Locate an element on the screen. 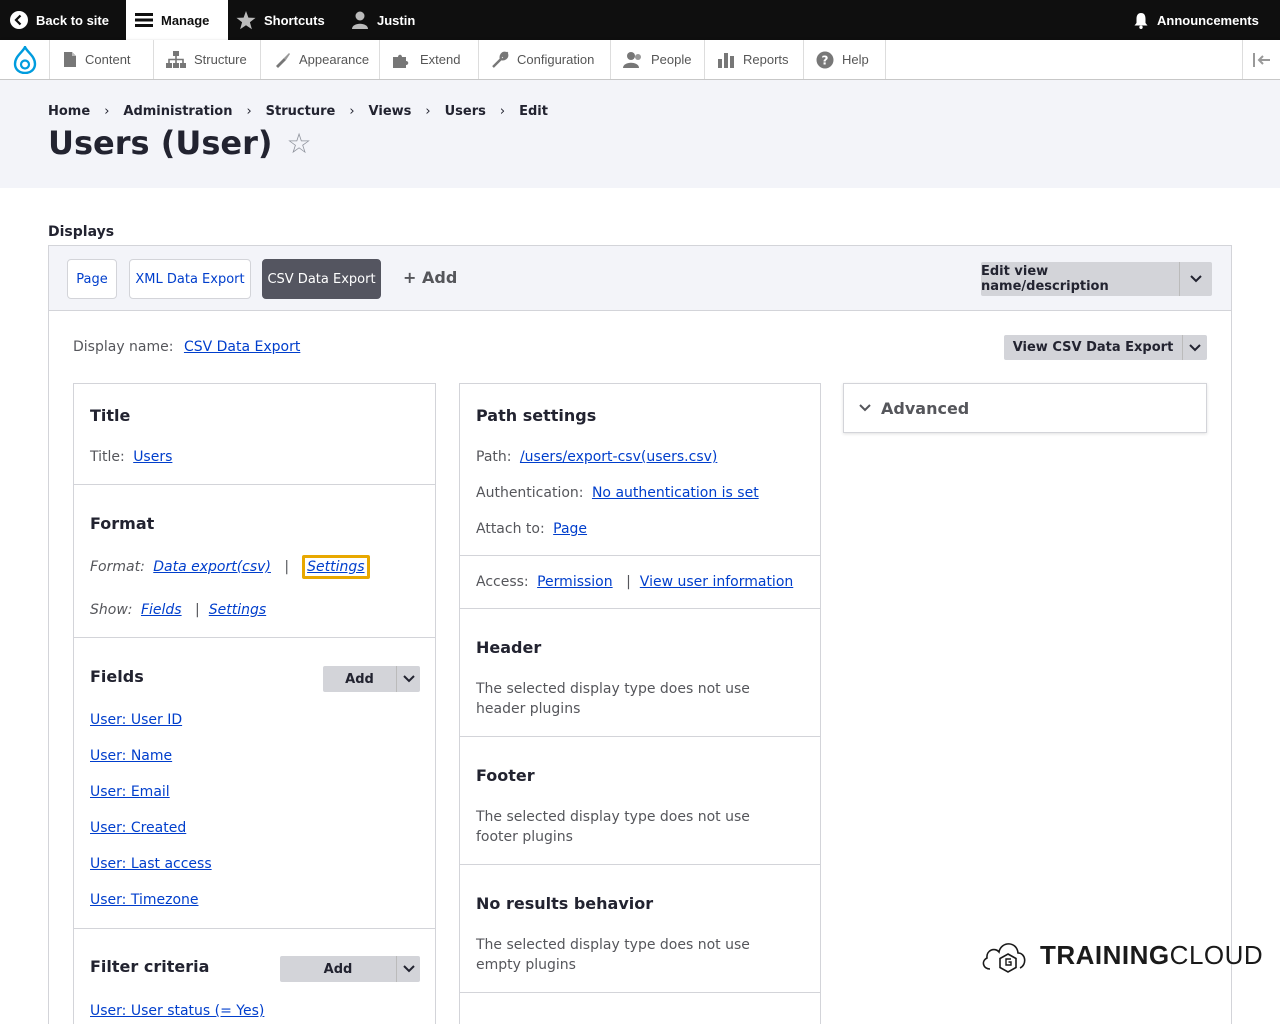 Image resolution: width=1280 pixels, height=1024 pixels. menu-label: Configuration is located at coordinates (556, 59).